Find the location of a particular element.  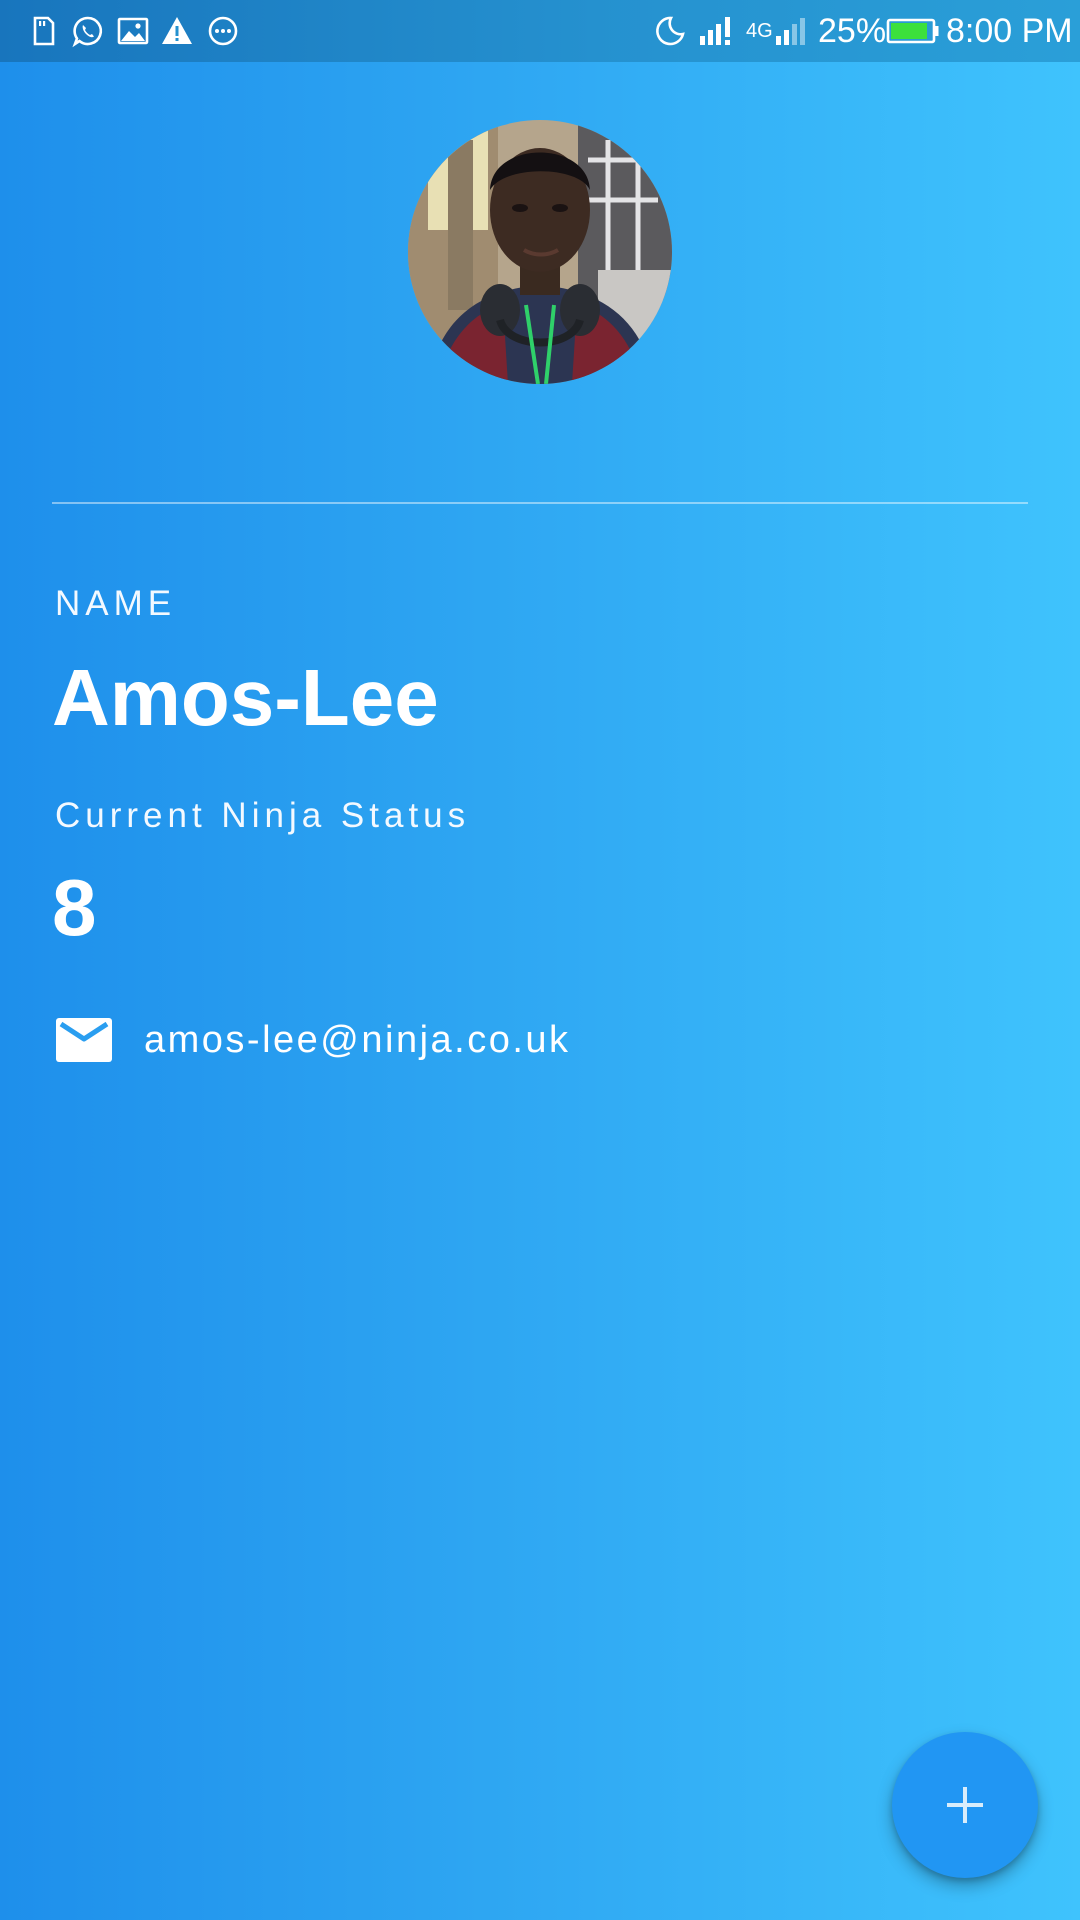

mail-icon is located at coordinates (84, 1040).